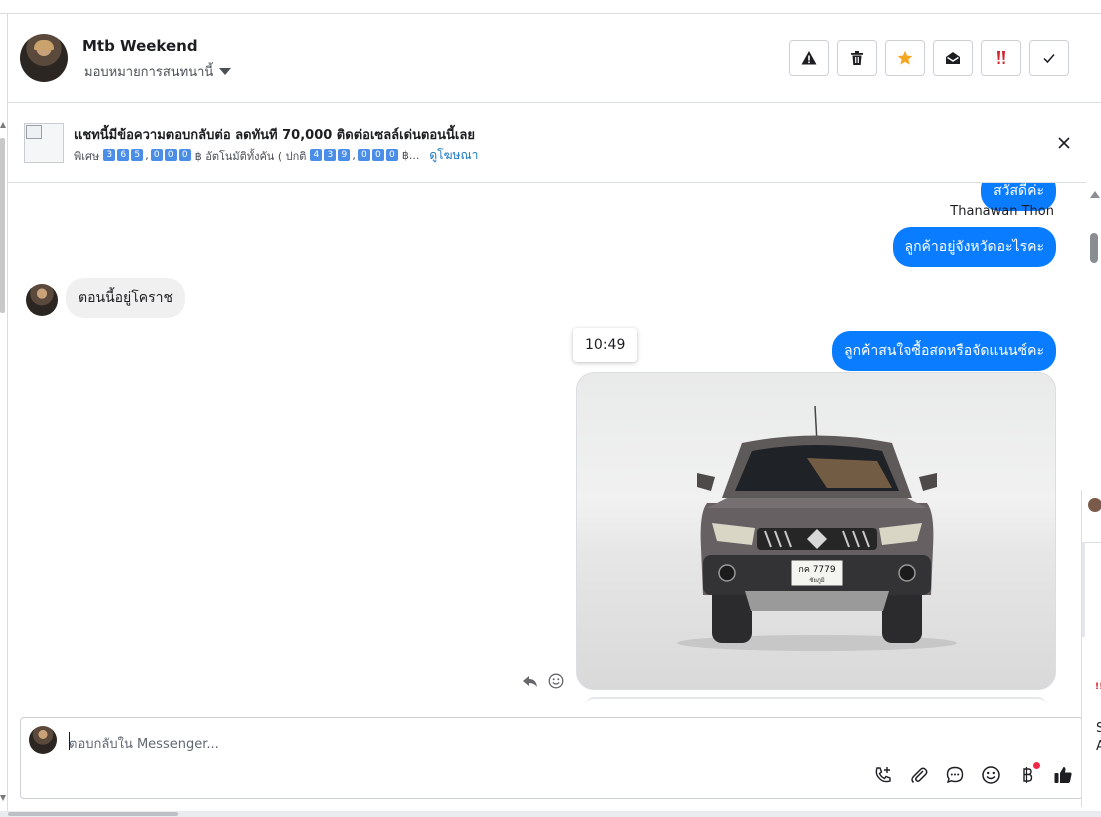 The image size is (1101, 817). What do you see at coordinates (3, 798) in the screenshot?
I see `left-scroll-down-arrow` at bounding box center [3, 798].